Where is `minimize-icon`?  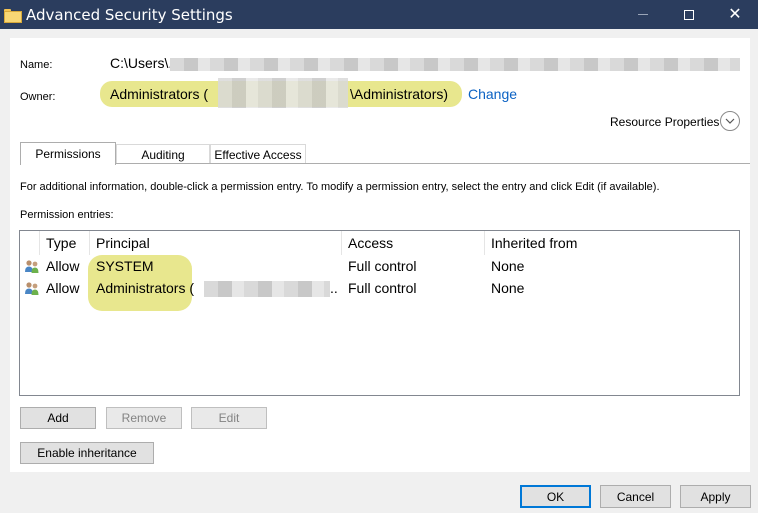 minimize-icon is located at coordinates (643, 14).